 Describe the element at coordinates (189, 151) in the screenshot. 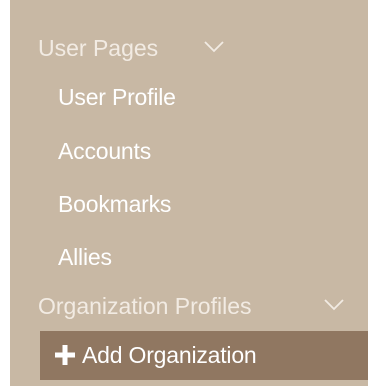

I see `sidebar-item-accounts: Accounts` at that location.